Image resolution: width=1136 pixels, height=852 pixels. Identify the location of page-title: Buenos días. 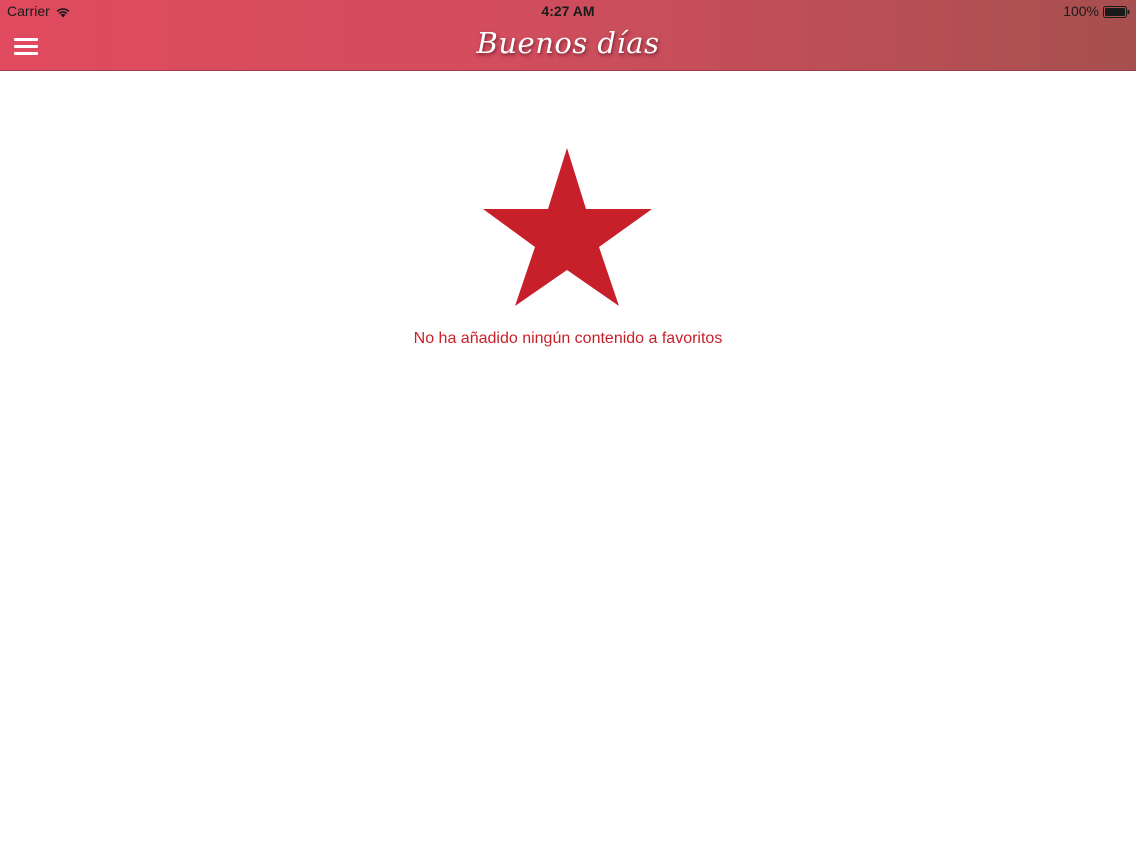
(568, 43).